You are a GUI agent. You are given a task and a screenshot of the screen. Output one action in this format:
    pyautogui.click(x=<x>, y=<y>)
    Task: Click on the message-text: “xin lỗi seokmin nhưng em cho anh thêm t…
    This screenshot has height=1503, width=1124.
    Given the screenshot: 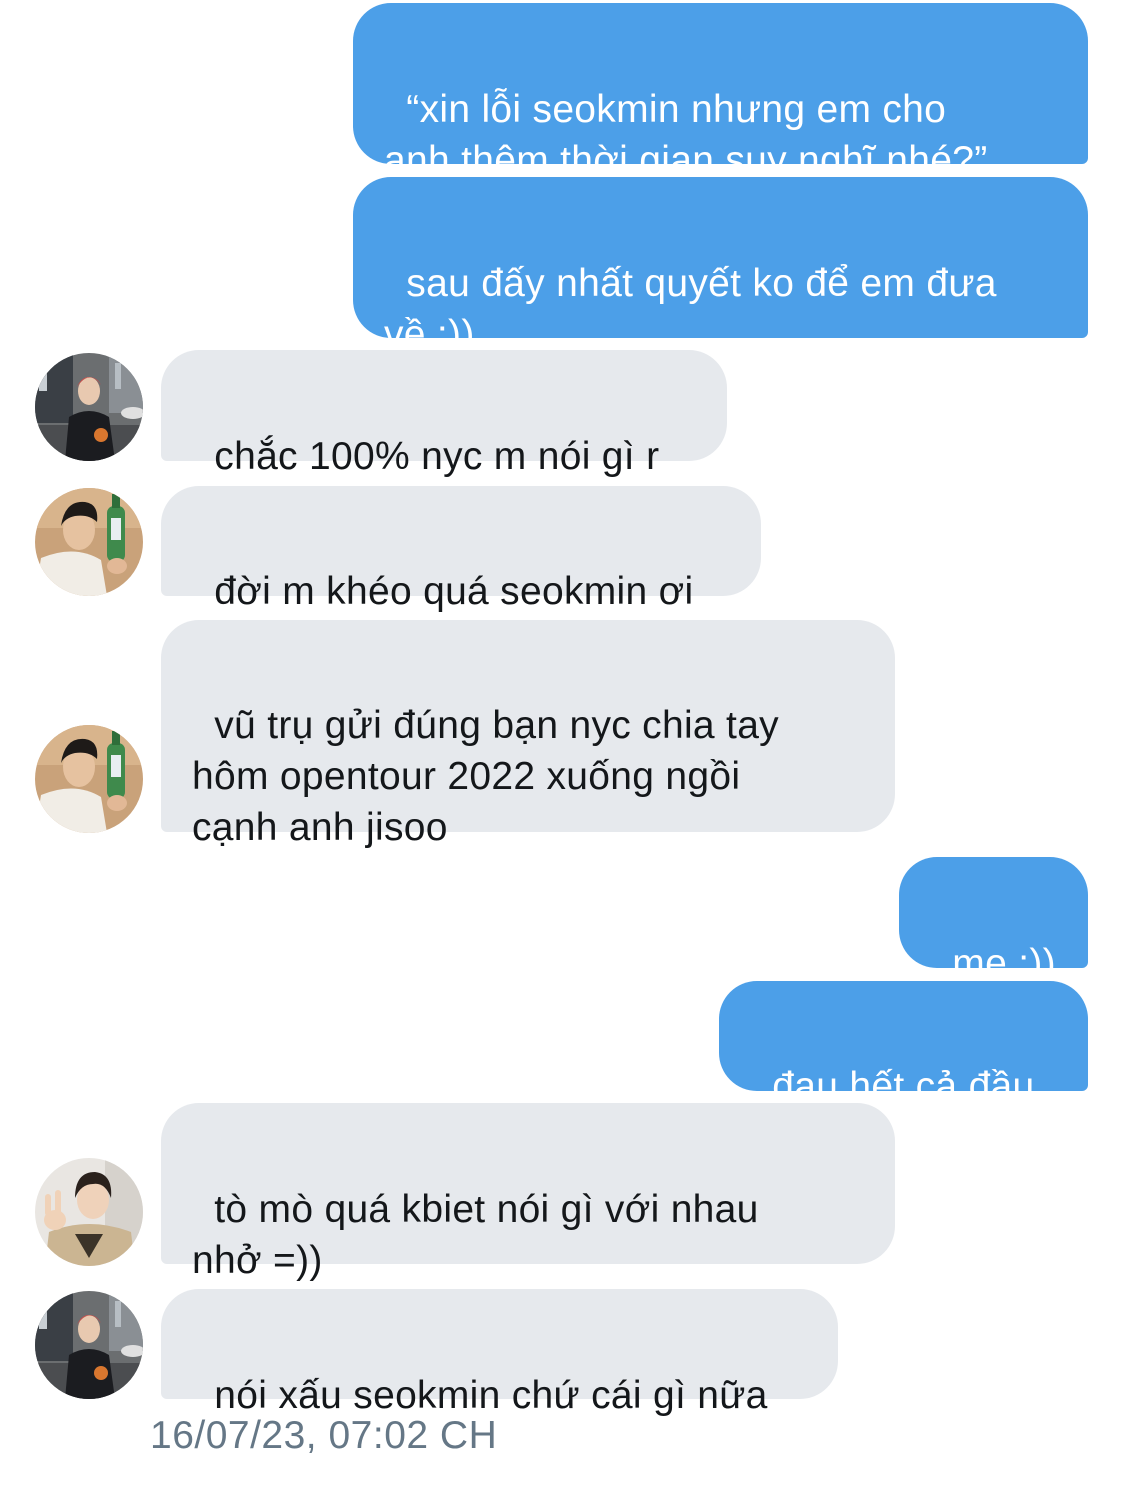 What is the action you would take?
    pyautogui.click(x=686, y=135)
    